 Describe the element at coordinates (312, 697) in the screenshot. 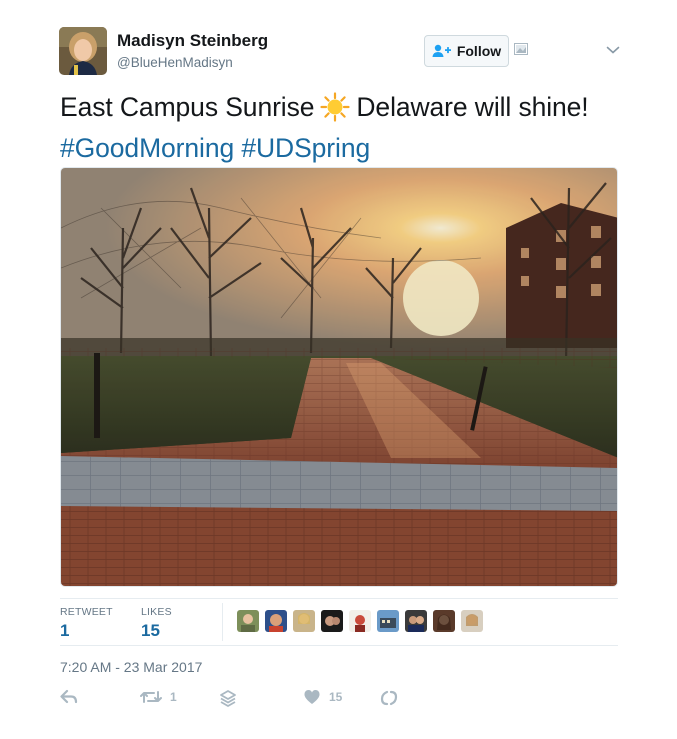

I see `heart-icon` at that location.